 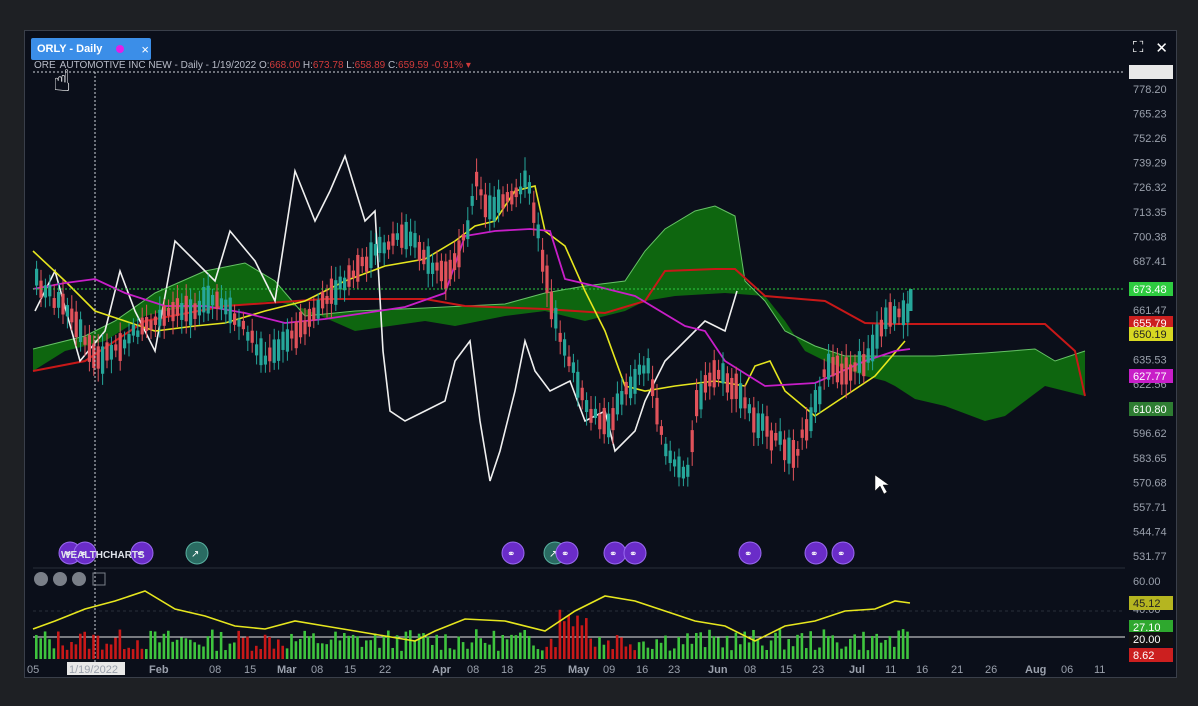 What do you see at coordinates (642, 670) in the screenshot?
I see `x-tick-label: 16` at bounding box center [642, 670].